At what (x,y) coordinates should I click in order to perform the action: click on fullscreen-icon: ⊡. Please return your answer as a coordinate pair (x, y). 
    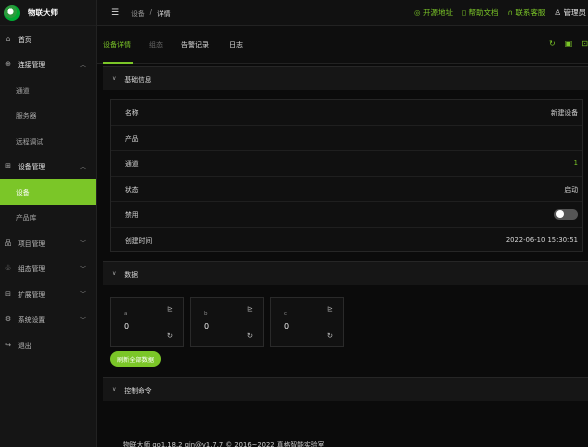
    Looking at the image, I should click on (584, 43).